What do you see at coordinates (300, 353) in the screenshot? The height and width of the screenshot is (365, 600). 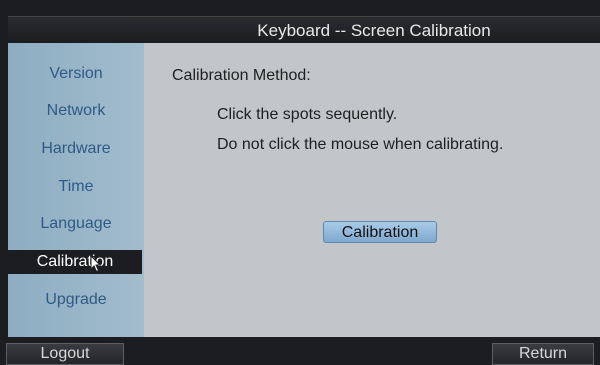 I see `footer-bar: Logout Return` at bounding box center [300, 353].